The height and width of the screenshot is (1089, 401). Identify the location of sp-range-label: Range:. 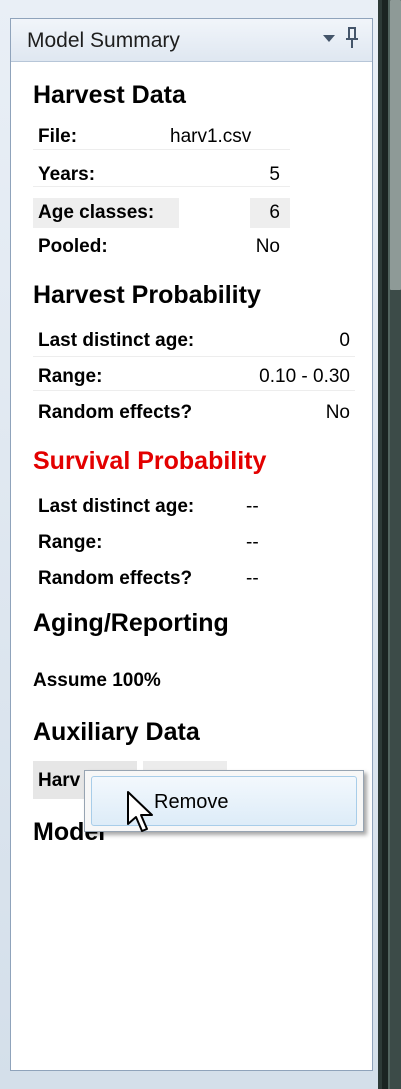
(70, 542).